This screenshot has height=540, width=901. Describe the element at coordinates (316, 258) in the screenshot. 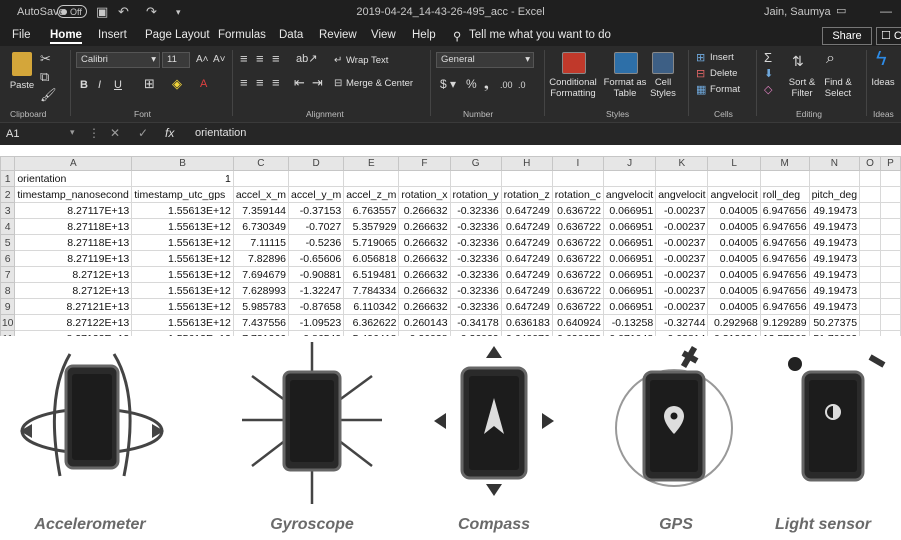

I see `cell-d6: -0.65606` at that location.